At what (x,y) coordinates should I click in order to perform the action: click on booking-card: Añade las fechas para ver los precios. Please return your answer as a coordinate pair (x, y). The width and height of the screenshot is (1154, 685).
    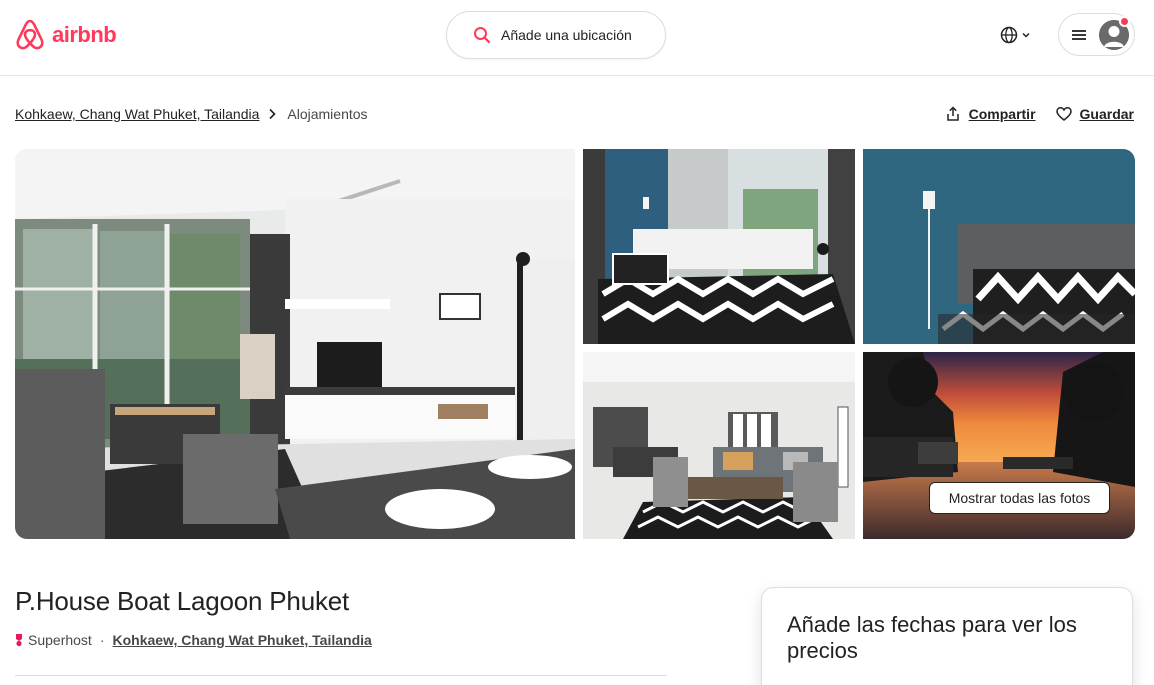
    Looking at the image, I should click on (947, 636).